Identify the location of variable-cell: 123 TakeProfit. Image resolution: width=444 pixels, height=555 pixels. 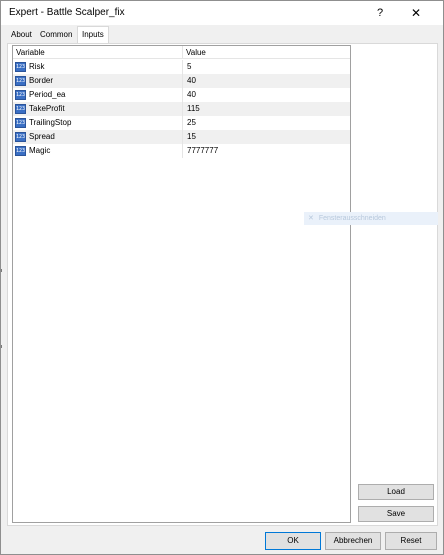
(98, 109).